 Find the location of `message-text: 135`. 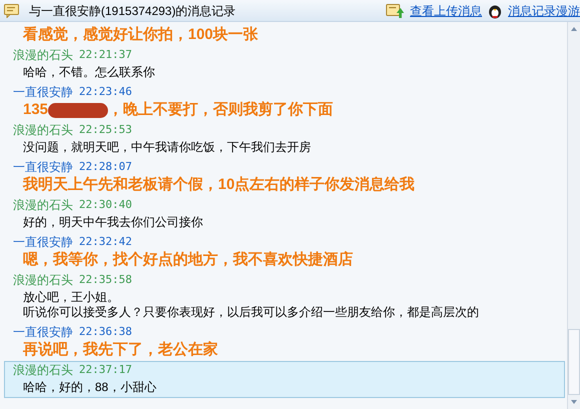

message-text: 135 is located at coordinates (35, 110).